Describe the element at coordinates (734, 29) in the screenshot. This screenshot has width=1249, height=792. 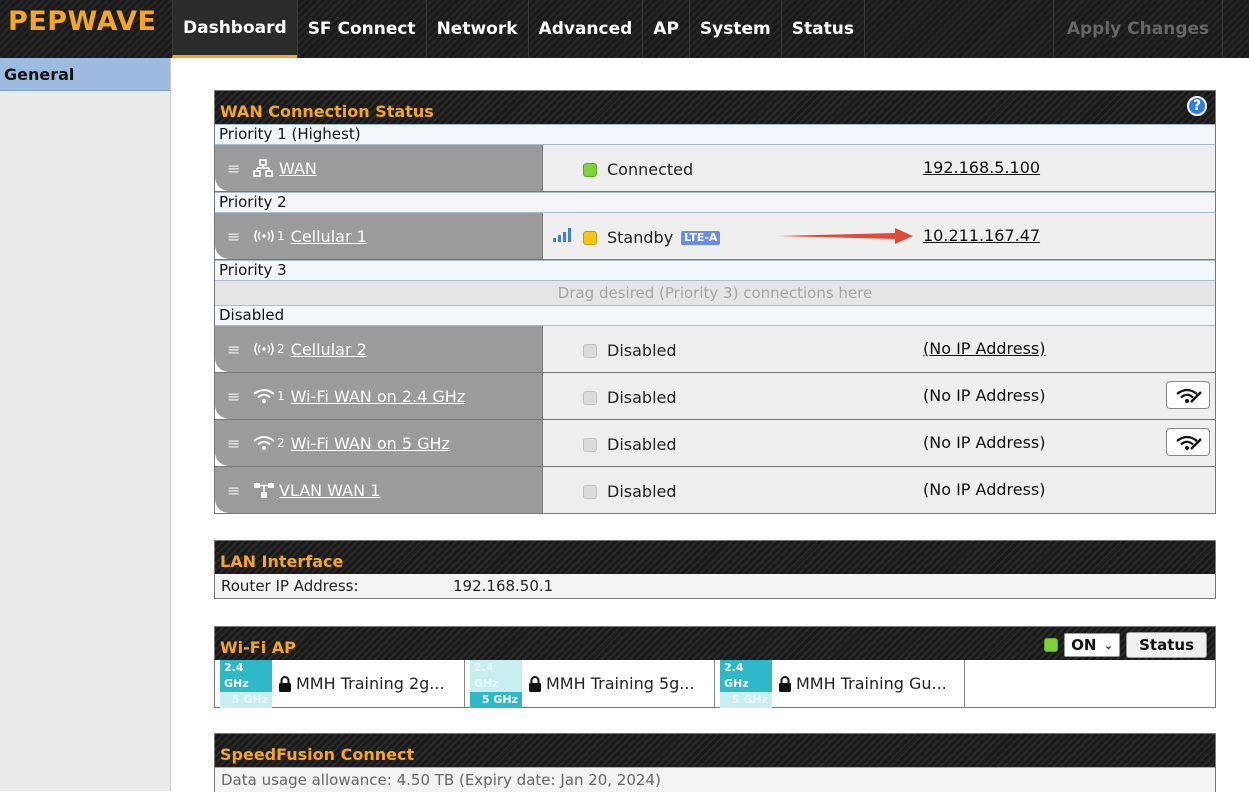
I see `tab-system: System` at that location.